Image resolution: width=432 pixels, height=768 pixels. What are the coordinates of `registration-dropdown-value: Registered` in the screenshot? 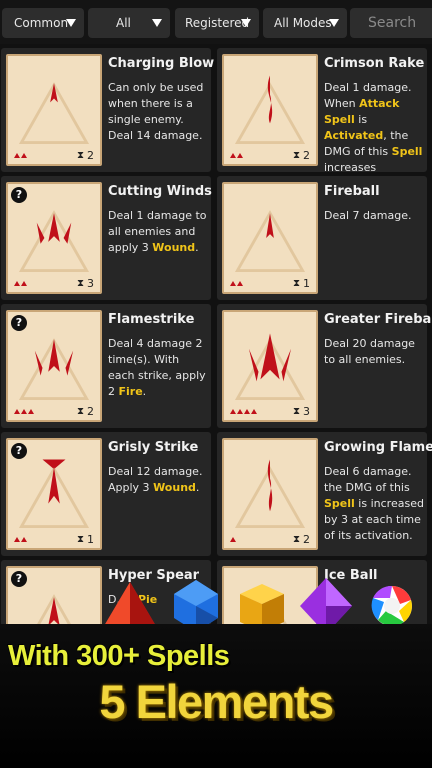 It's located at (217, 23).